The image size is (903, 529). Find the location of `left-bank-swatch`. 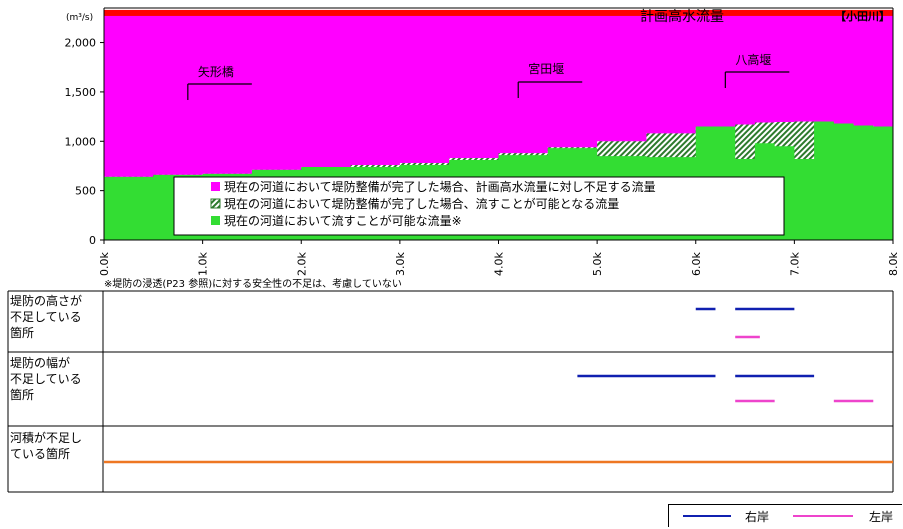

left-bank-swatch is located at coordinates (823, 516).